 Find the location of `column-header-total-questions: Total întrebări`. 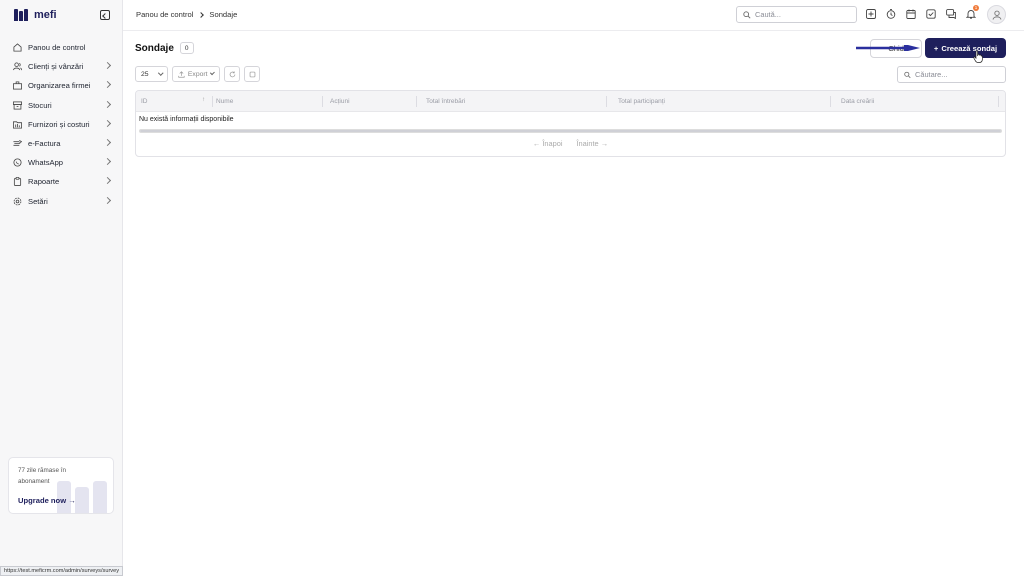

column-header-total-questions: Total întrebări is located at coordinates (445, 101).